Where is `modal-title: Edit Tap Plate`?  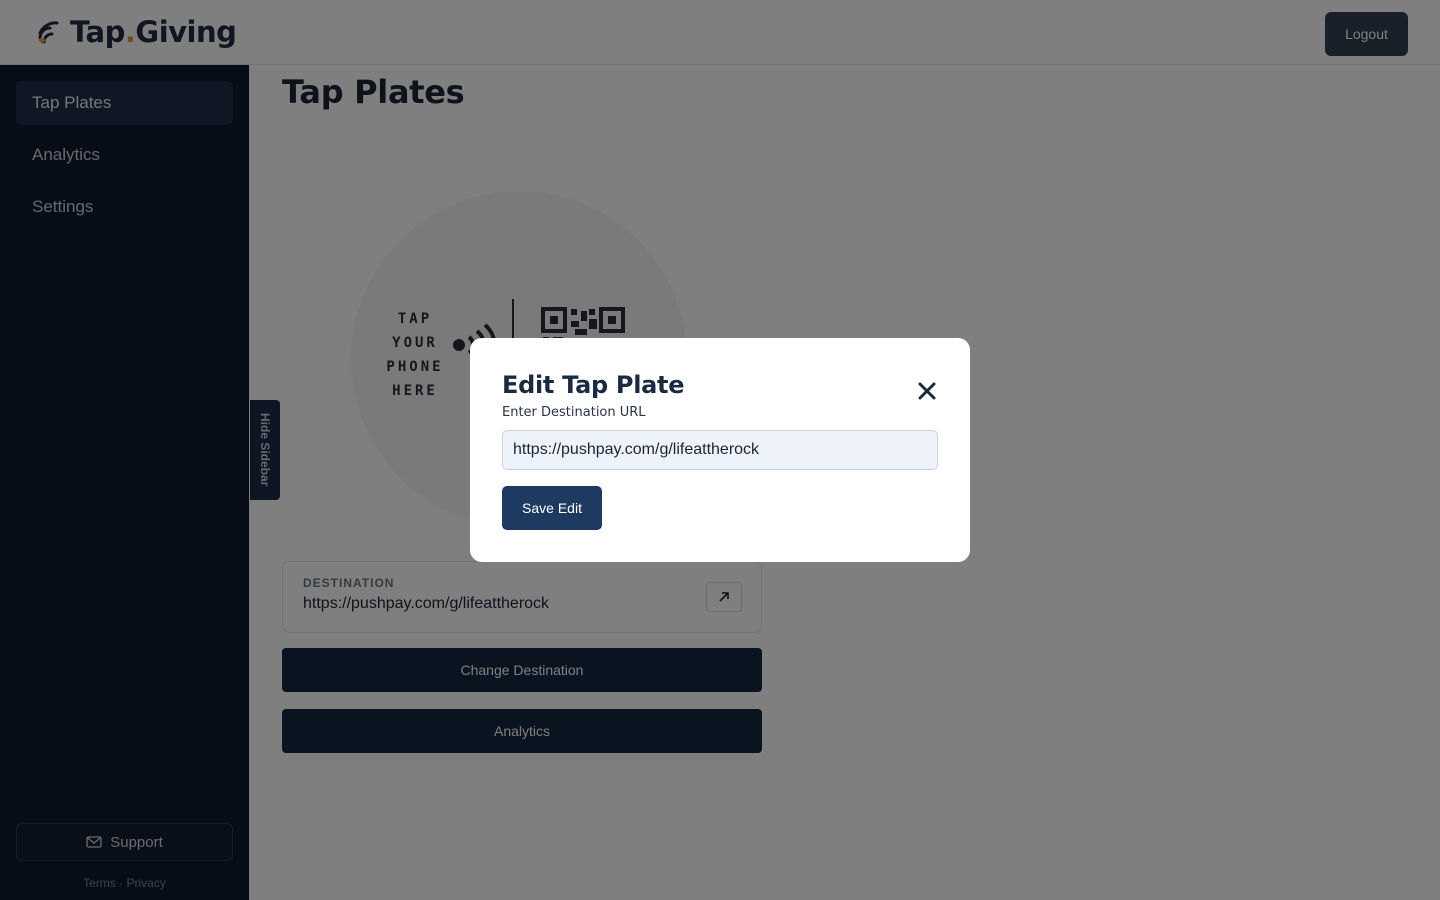
modal-title: Edit Tap Plate is located at coordinates (593, 385).